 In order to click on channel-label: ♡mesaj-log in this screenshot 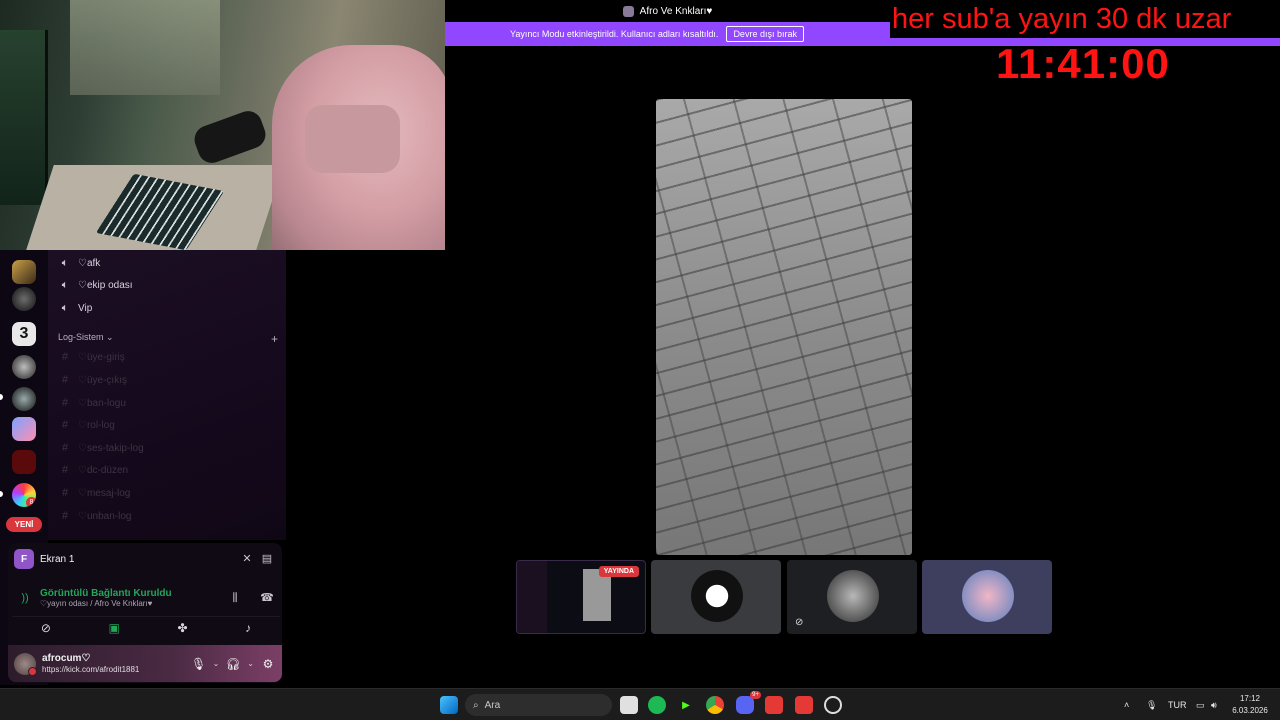, I will do `click(104, 493)`.